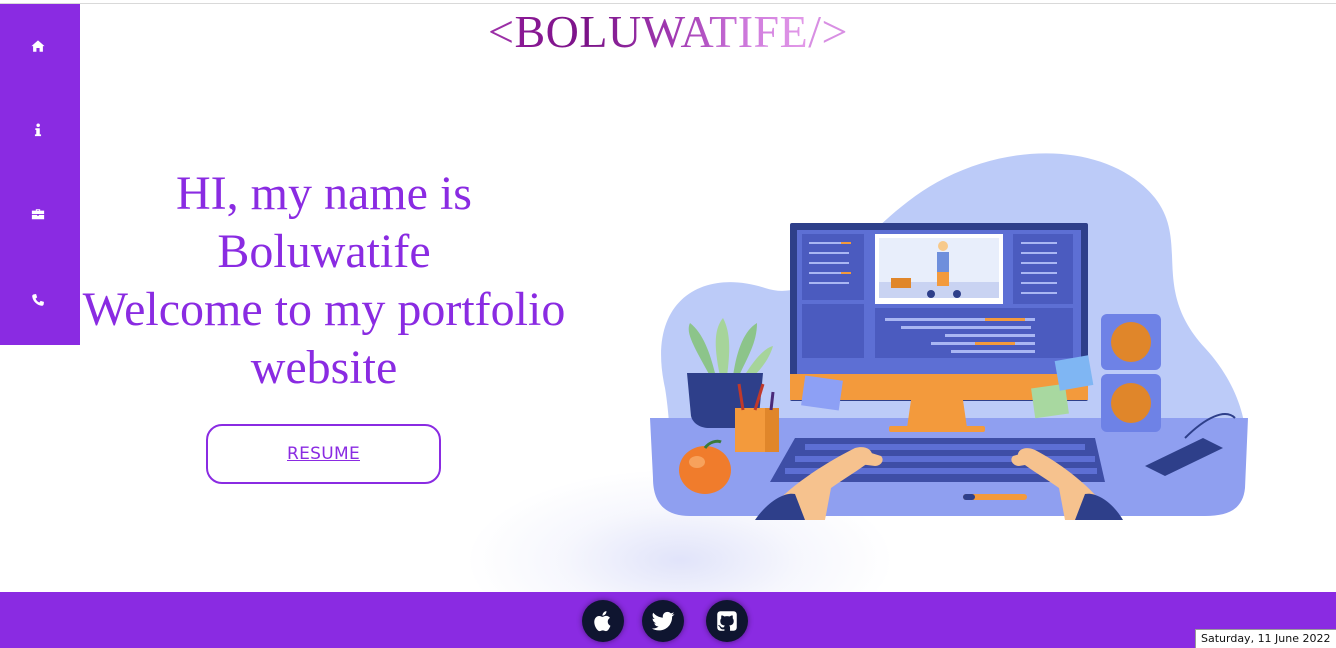 Image resolution: width=1336 pixels, height=648 pixels. Describe the element at coordinates (501, 31) in the screenshot. I see `logo-open-bracket: <` at that location.